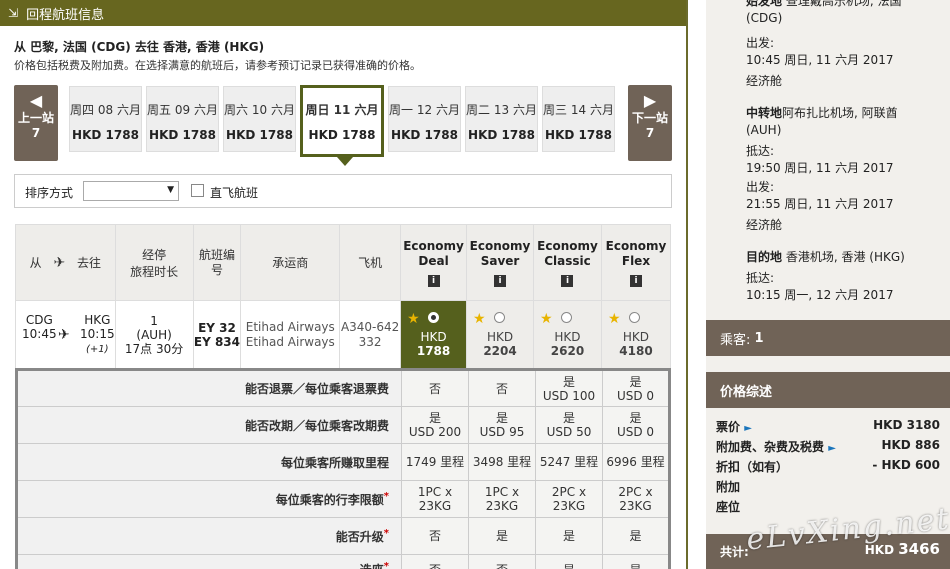 This screenshot has height=569, width=950. Describe the element at coordinates (370, 334) in the screenshot. I see `flight-aircraft: A340-642 332` at that location.